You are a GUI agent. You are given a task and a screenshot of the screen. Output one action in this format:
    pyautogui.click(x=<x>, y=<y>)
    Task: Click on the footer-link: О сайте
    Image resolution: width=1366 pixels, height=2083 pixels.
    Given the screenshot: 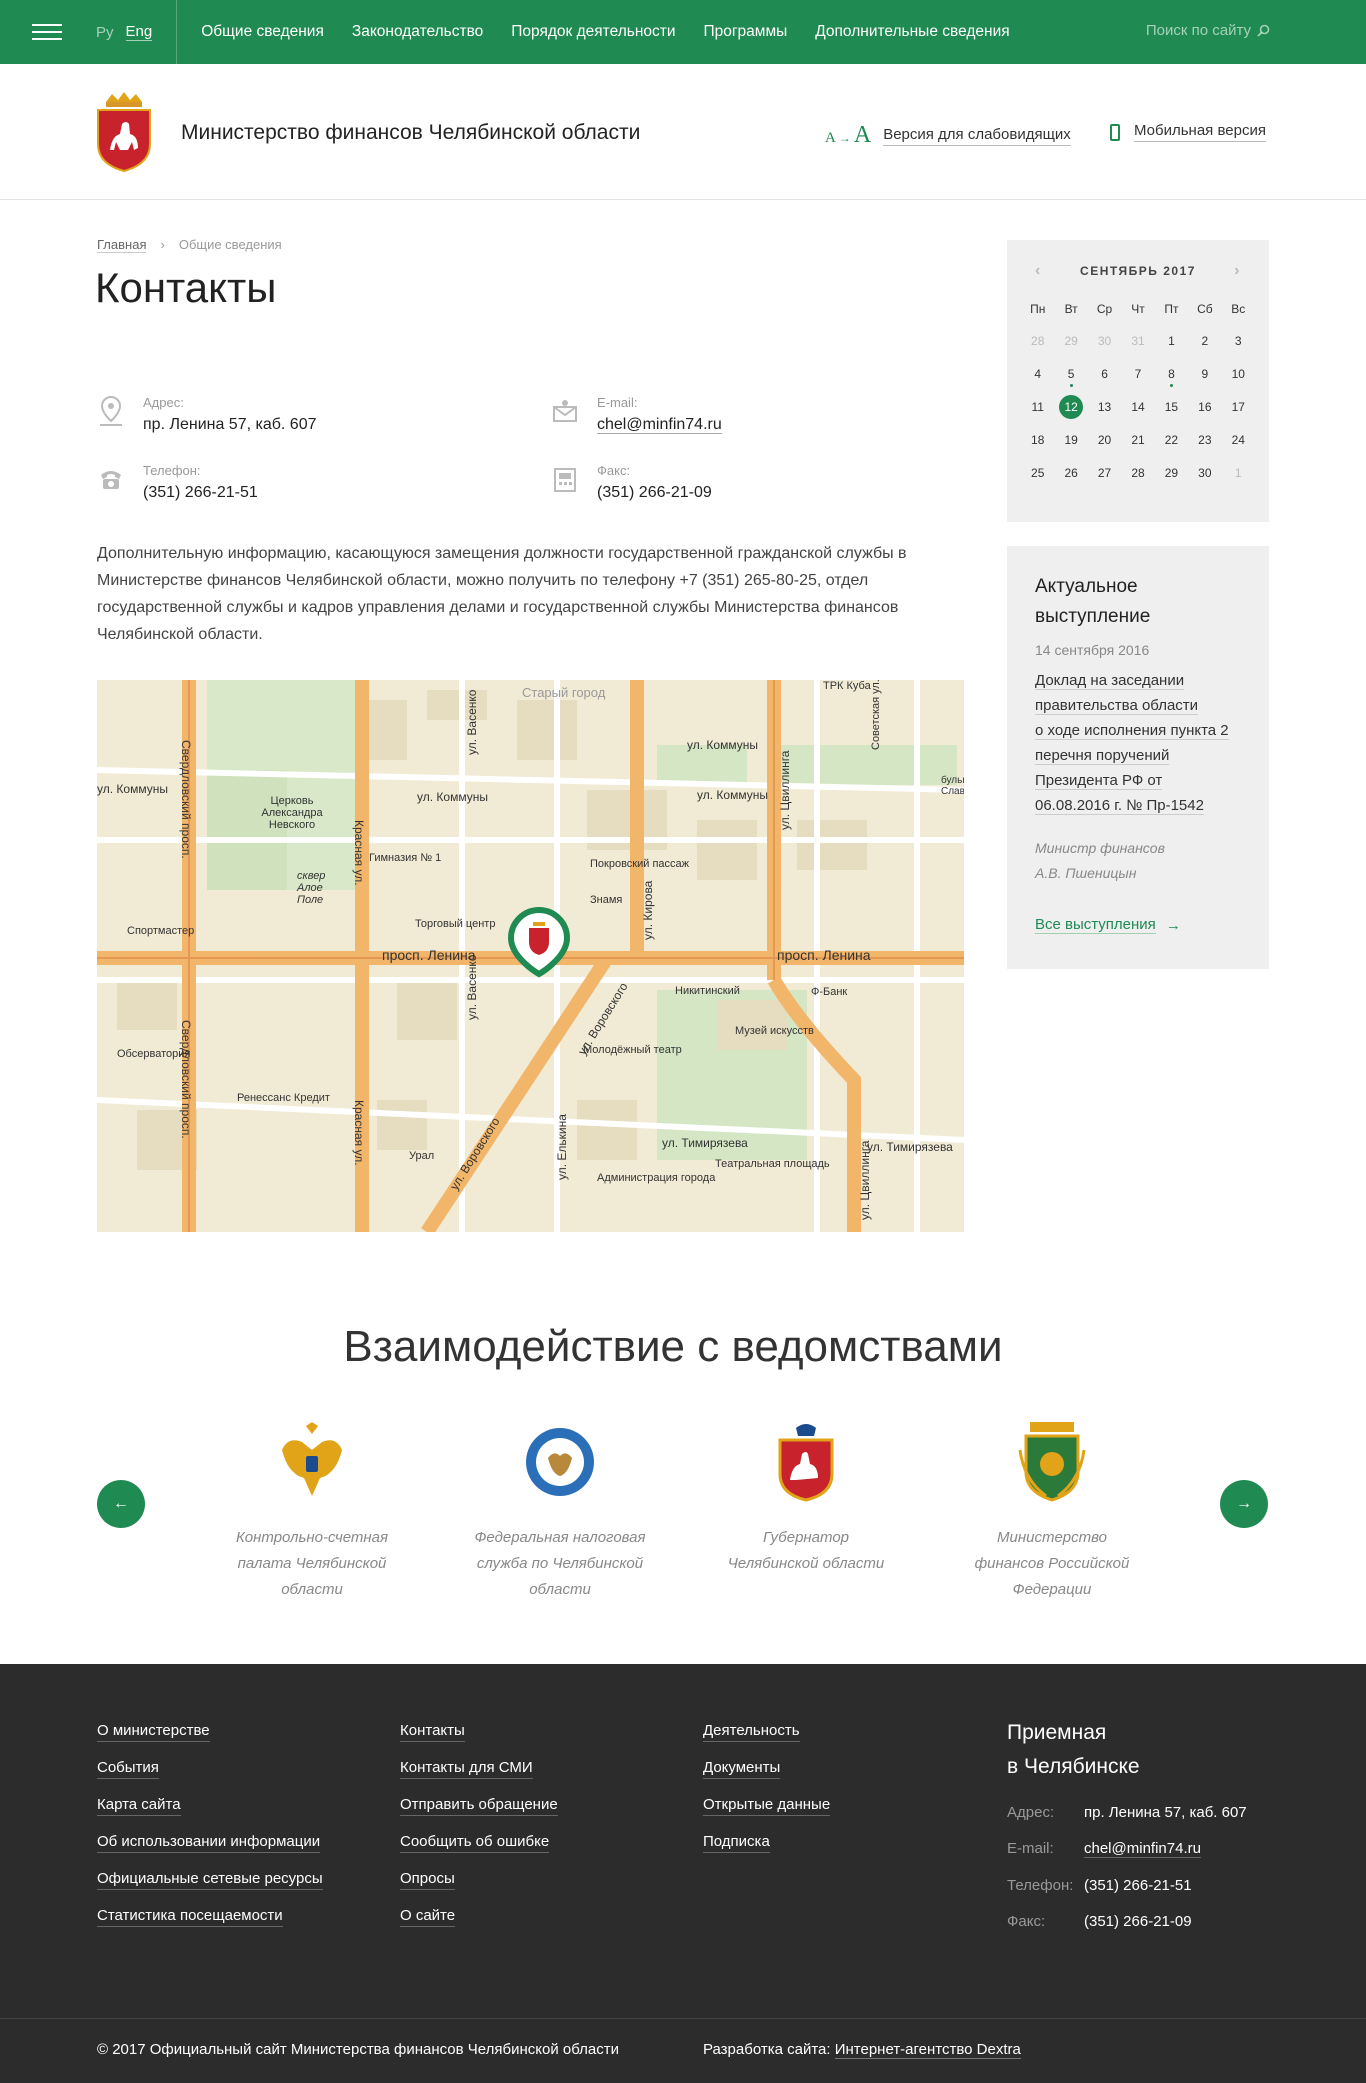 What is the action you would take?
    pyautogui.click(x=428, y=1917)
    